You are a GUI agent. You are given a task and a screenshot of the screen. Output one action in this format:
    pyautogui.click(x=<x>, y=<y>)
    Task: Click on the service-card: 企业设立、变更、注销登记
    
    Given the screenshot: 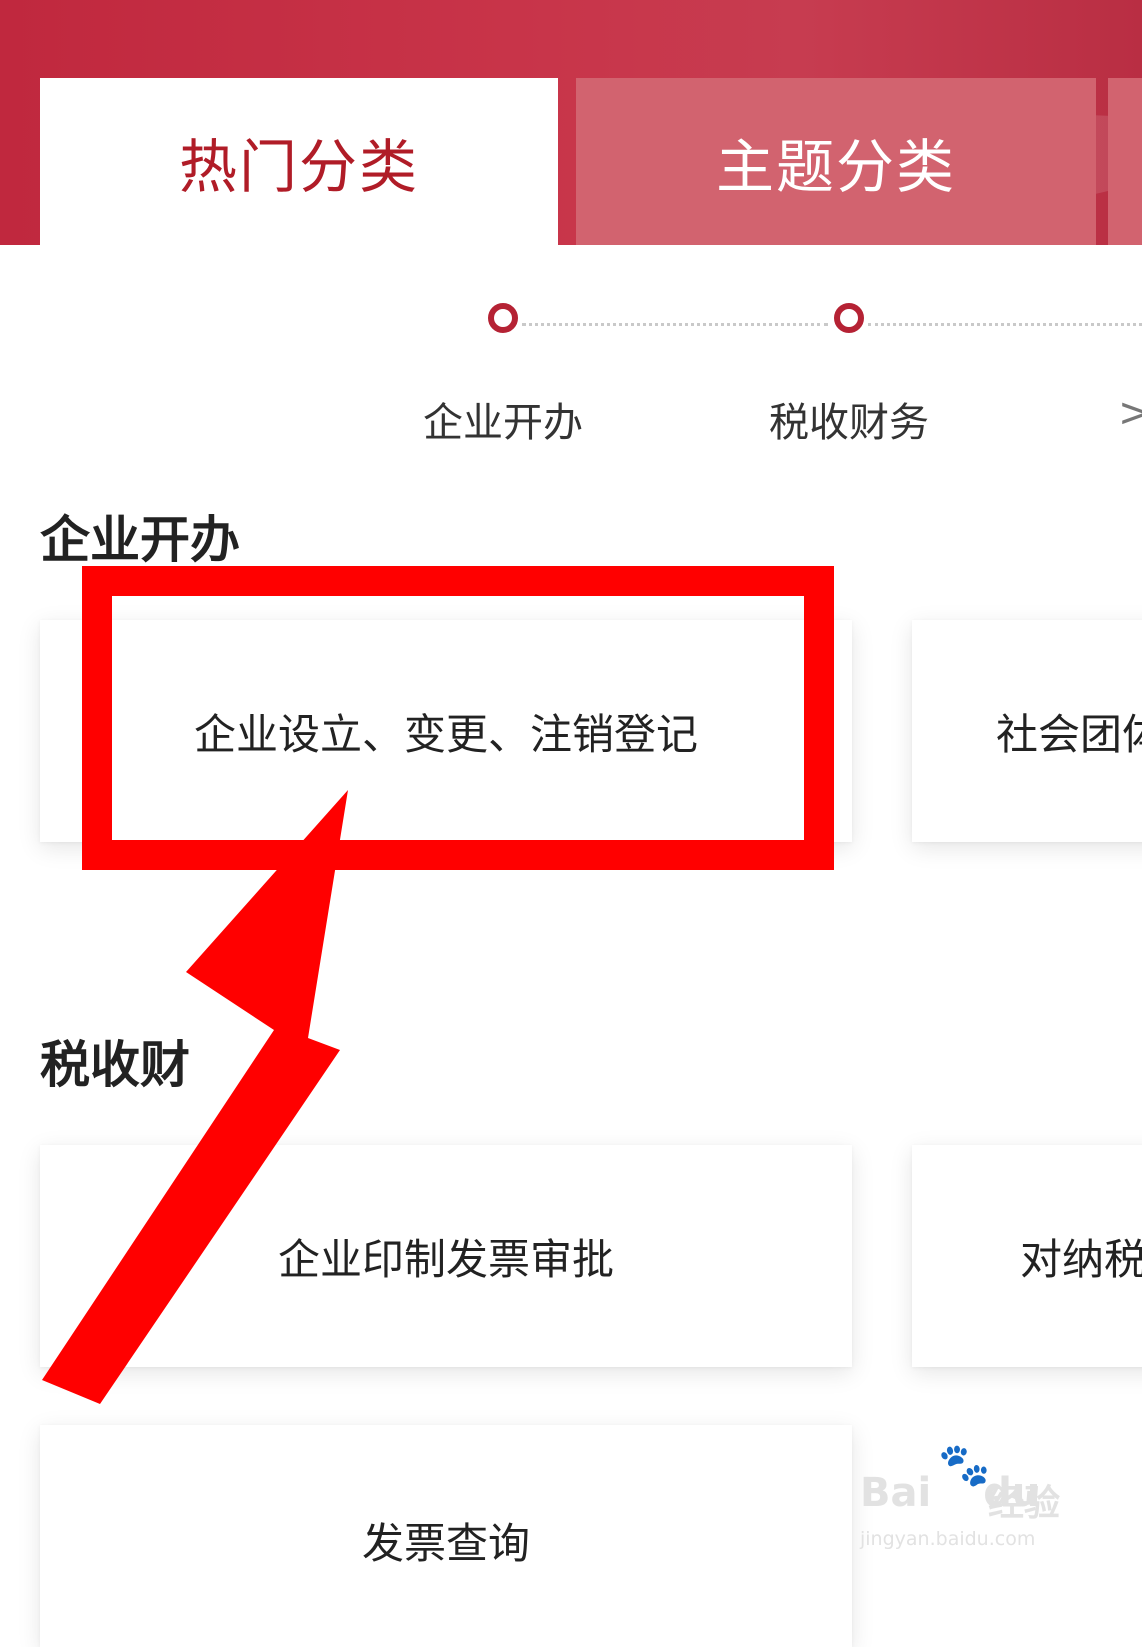 What is the action you would take?
    pyautogui.click(x=446, y=731)
    